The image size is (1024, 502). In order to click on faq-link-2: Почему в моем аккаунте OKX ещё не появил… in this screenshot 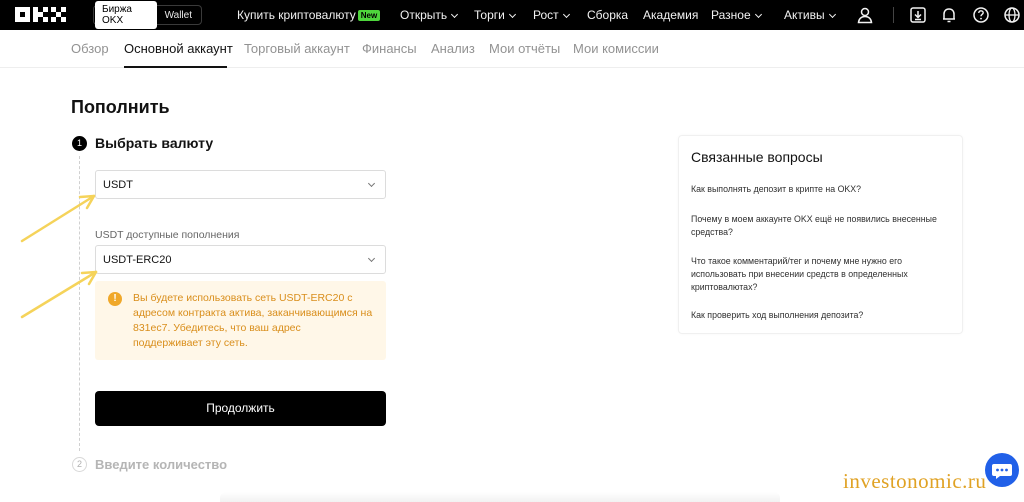, I will do `click(818, 226)`.